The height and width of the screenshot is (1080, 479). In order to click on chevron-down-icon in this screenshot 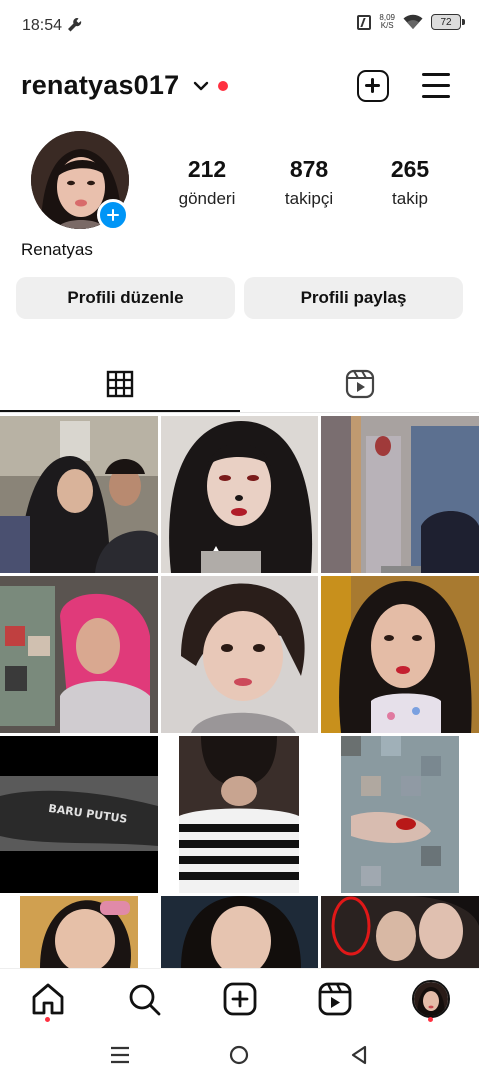, I will do `click(201, 86)`.